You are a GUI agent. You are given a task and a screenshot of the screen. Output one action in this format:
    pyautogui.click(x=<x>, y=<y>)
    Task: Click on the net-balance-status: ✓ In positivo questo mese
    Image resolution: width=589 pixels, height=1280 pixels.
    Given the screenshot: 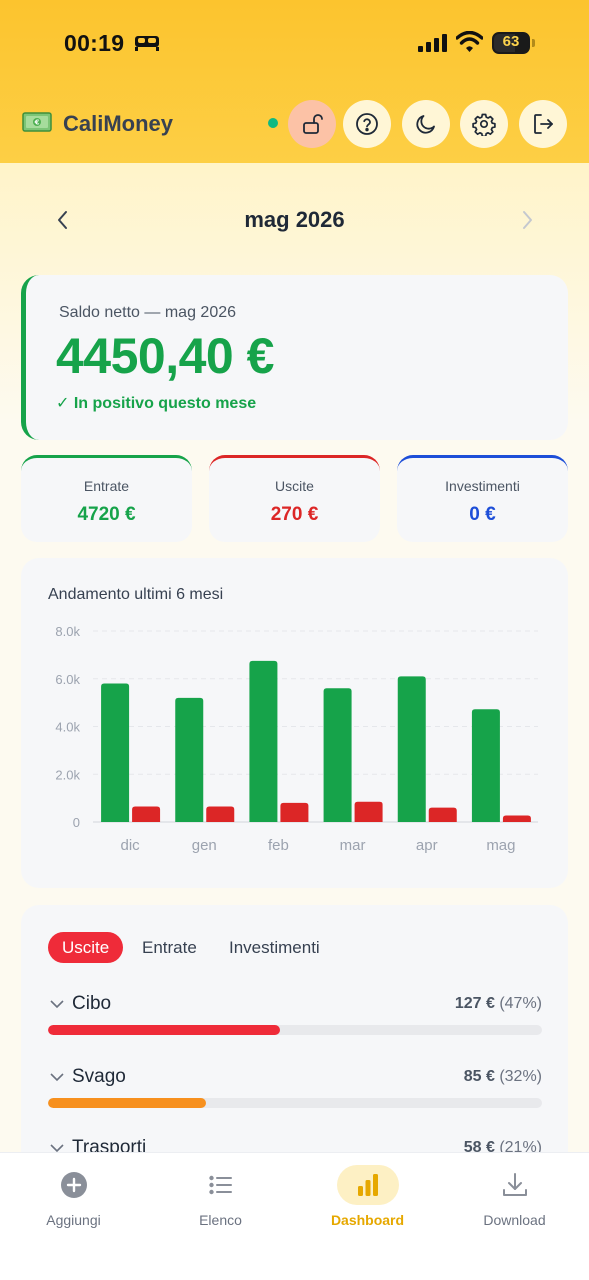 What is the action you would take?
    pyautogui.click(x=156, y=403)
    